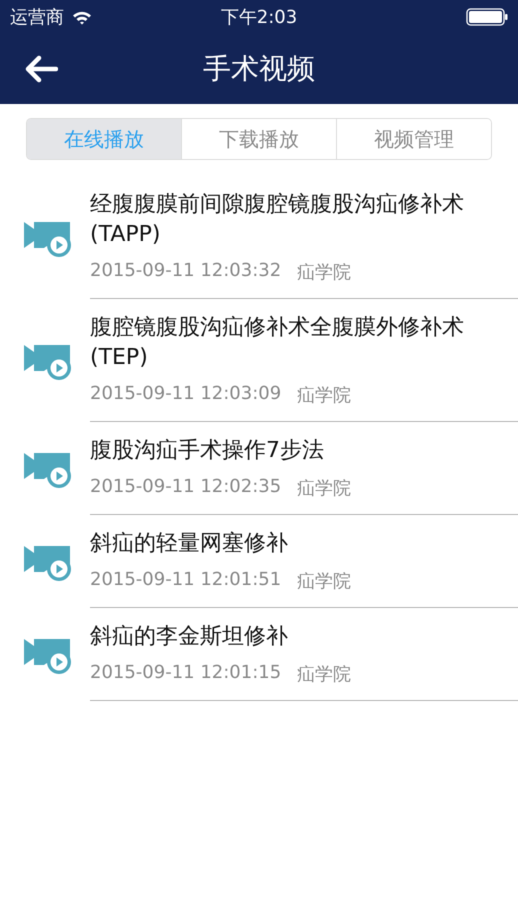 The height and width of the screenshot is (920, 518). I want to click on video-date: 2015-09-11 12:01:51, so click(186, 580).